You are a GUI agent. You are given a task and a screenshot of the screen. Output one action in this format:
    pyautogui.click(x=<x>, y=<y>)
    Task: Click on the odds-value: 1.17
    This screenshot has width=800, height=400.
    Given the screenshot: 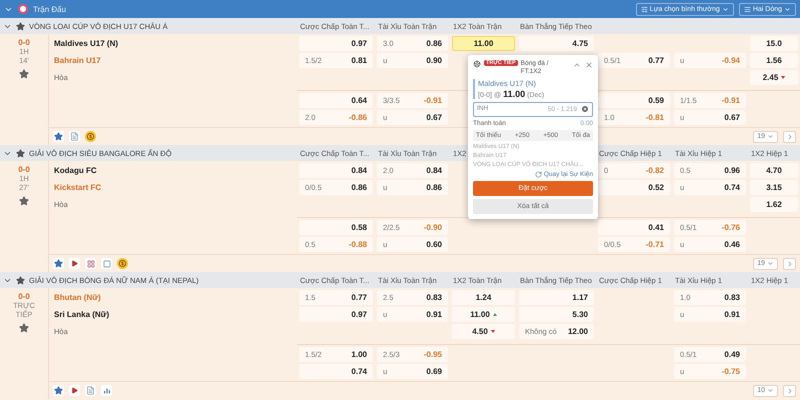 What is the action you would take?
    pyautogui.click(x=580, y=297)
    